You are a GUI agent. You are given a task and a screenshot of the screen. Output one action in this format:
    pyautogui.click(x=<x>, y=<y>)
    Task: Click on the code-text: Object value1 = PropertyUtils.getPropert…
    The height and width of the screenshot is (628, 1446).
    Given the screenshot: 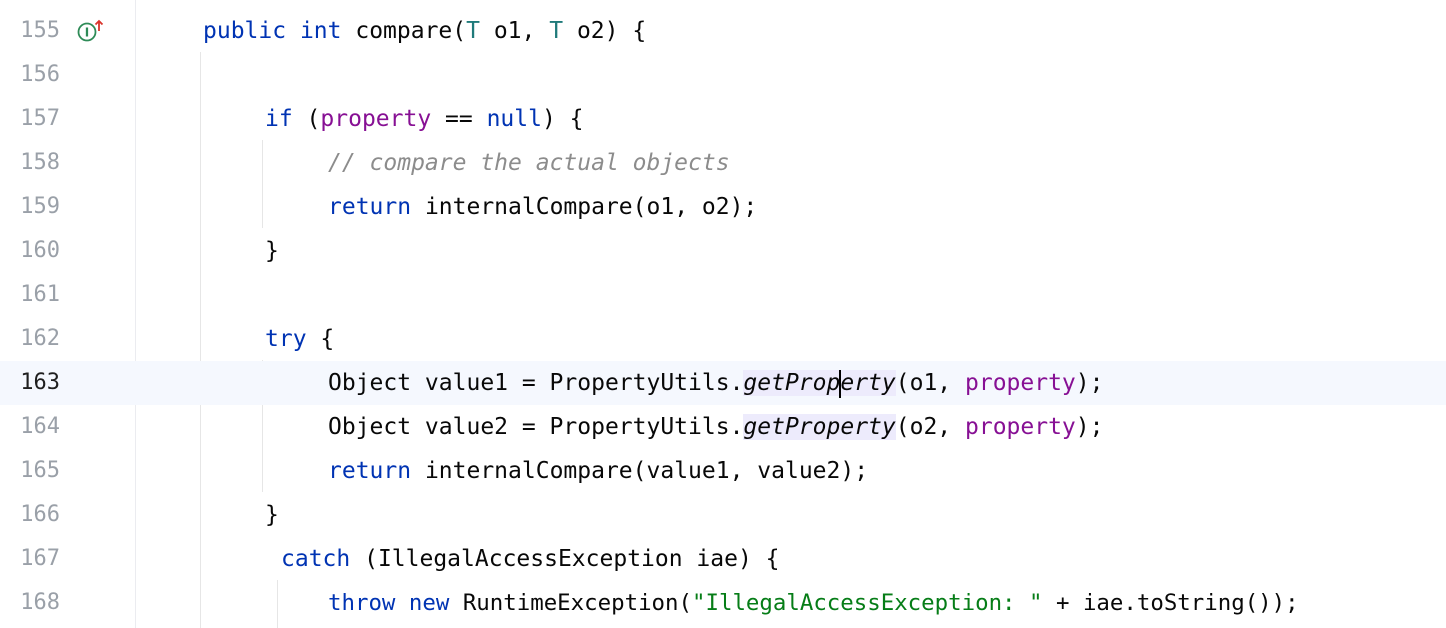 What is the action you would take?
    pyautogui.click(x=716, y=383)
    